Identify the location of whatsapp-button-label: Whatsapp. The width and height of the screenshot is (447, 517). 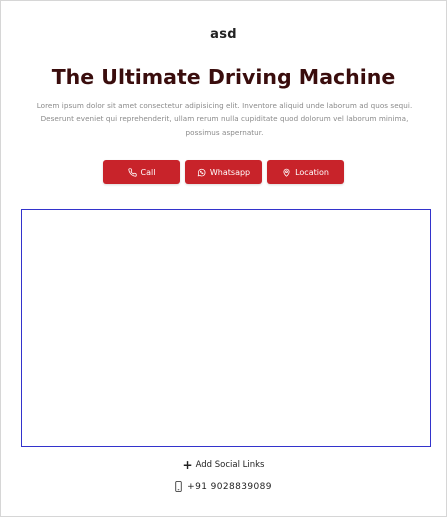
(230, 172).